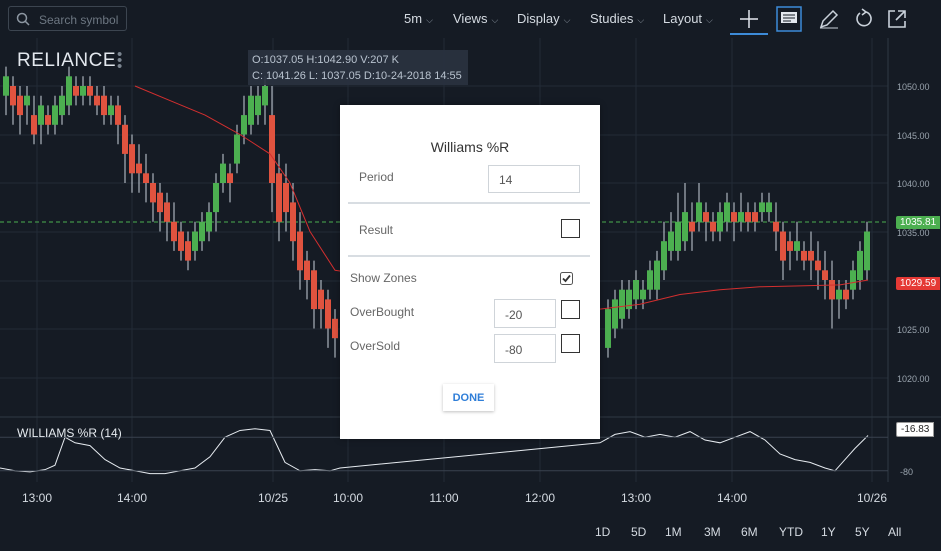 The width and height of the screenshot is (941, 551). What do you see at coordinates (683, 18) in the screenshot?
I see `layout-label: Layout` at bounding box center [683, 18].